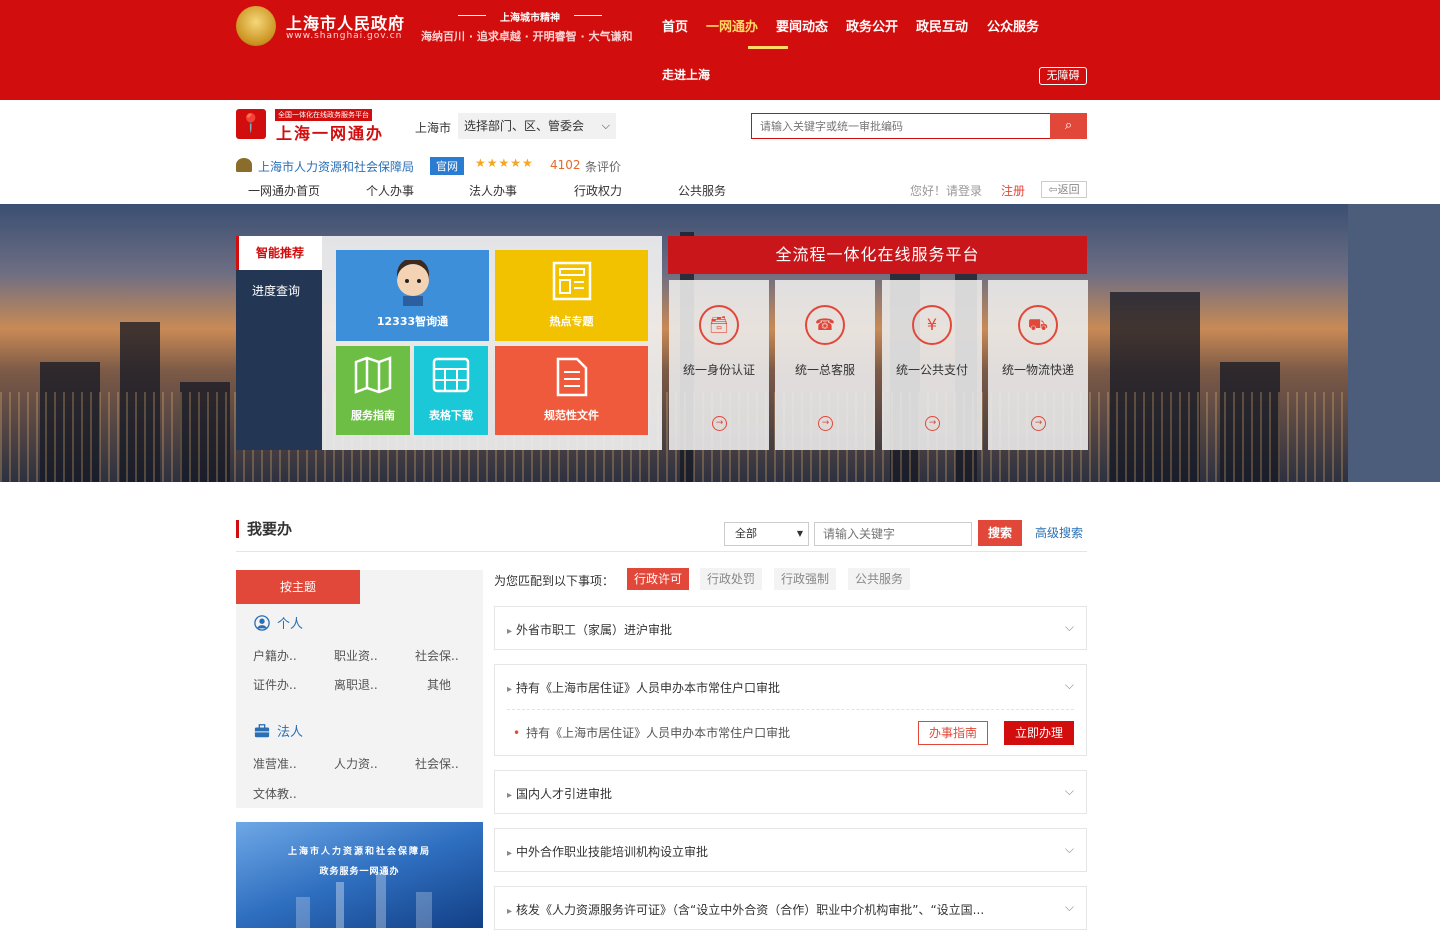  What do you see at coordinates (554, 581) in the screenshot?
I see `match-label: 为您匹配到以下事项：` at bounding box center [554, 581].